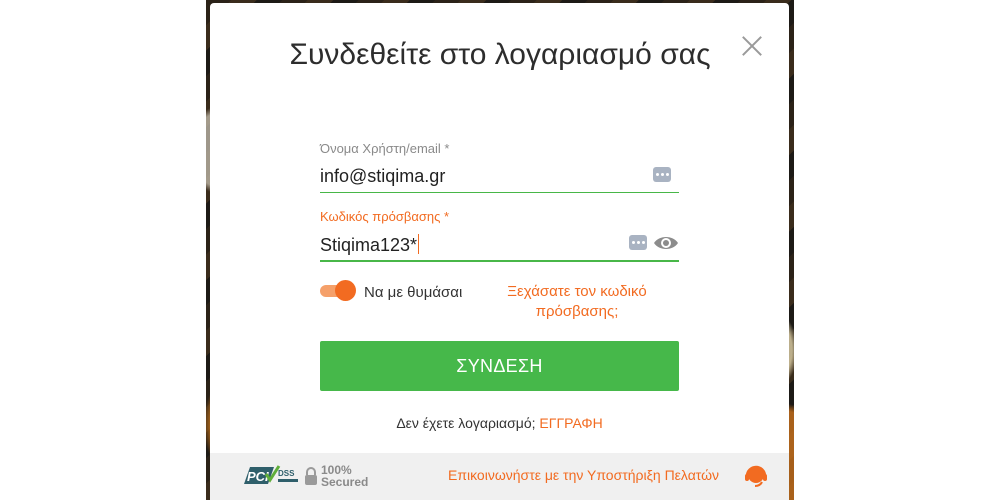 This screenshot has width=1000, height=500. Describe the element at coordinates (345, 482) in the screenshot. I see `secured-line2: Secured` at that location.